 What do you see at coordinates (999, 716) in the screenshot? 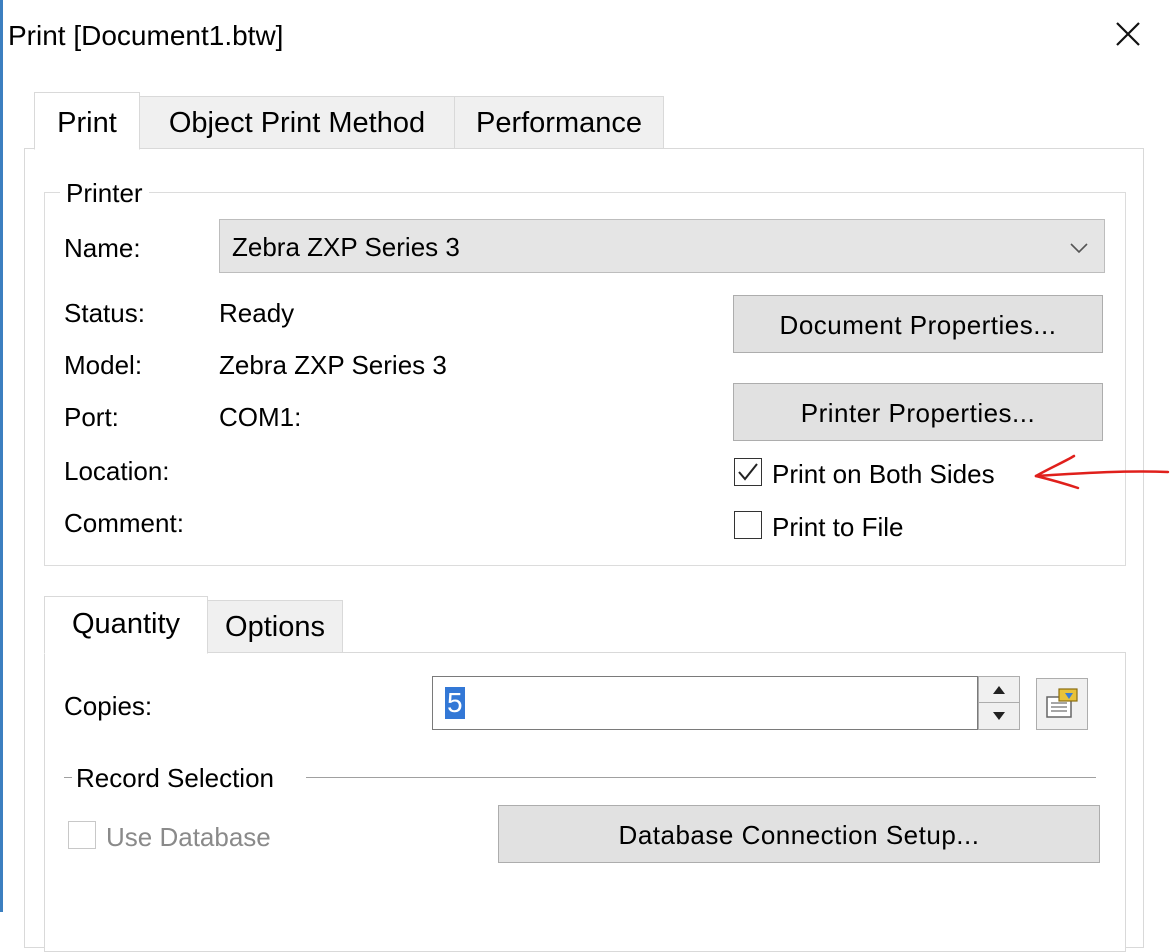
I see `spin-down-icon` at bounding box center [999, 716].